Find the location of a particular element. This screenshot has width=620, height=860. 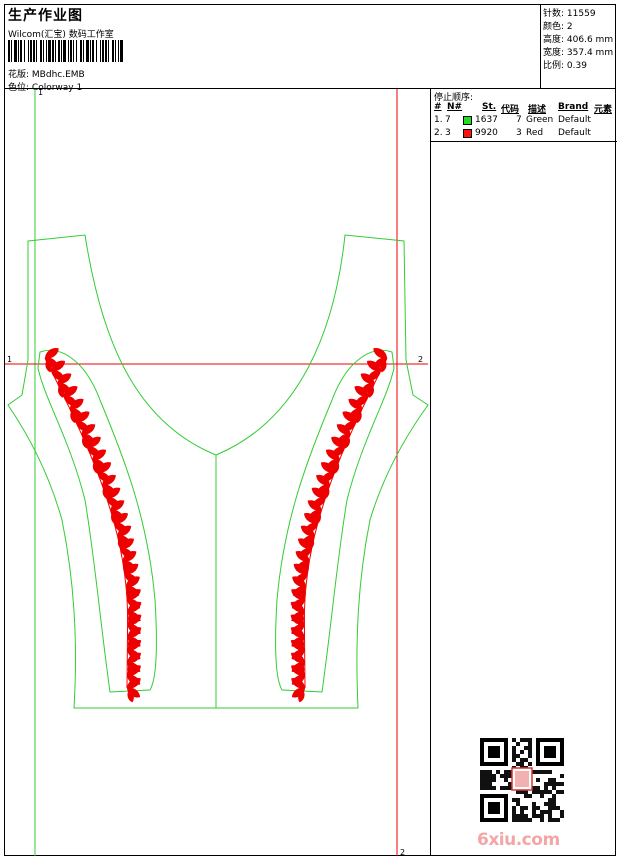

stat-label: 比例: is located at coordinates (554, 66).